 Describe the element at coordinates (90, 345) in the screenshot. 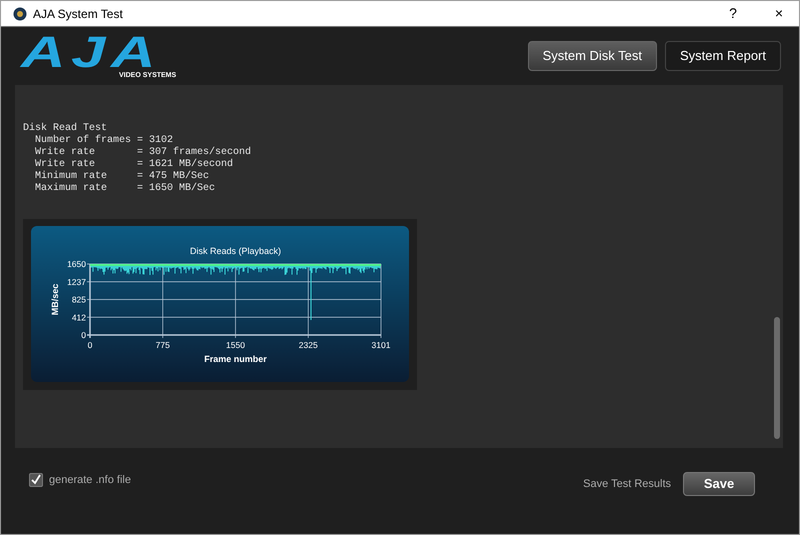

I see `x-tick-label: 0` at that location.